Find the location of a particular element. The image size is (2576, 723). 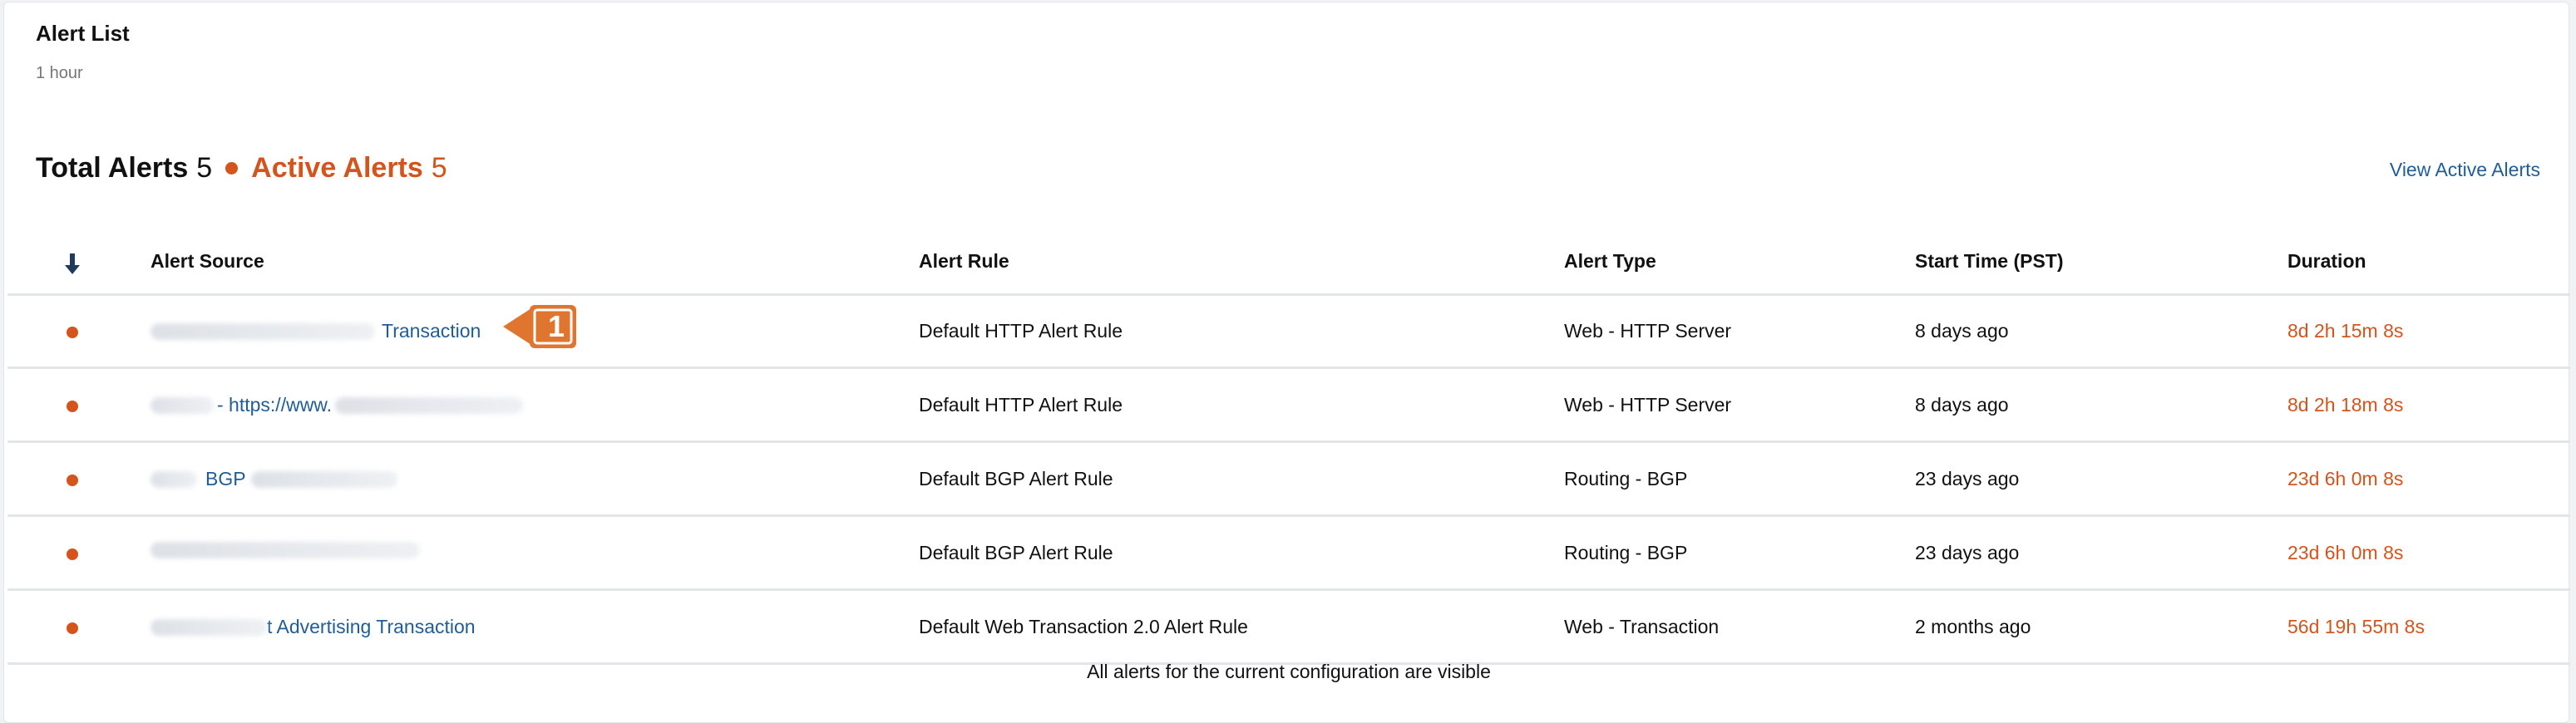

active-indicator-dot-icon is located at coordinates (232, 168).